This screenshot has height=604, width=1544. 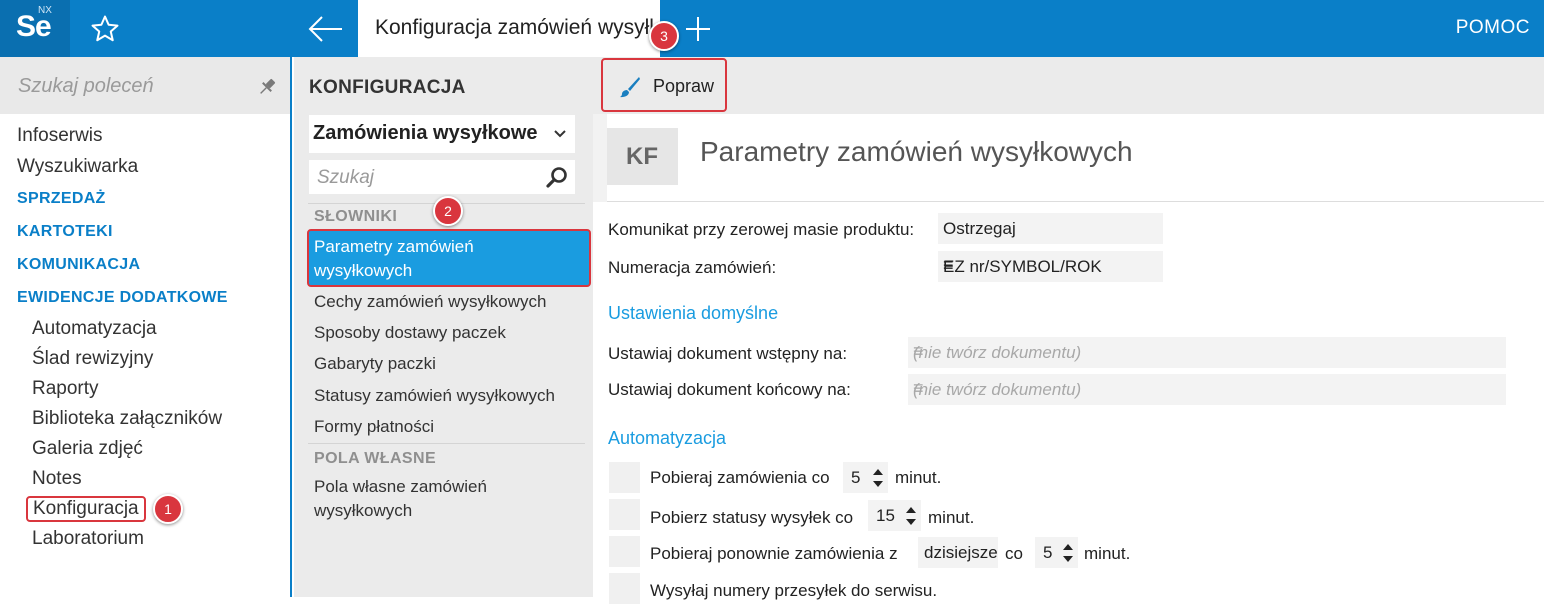 What do you see at coordinates (560, 134) in the screenshot?
I see `chevron-down-icon` at bounding box center [560, 134].